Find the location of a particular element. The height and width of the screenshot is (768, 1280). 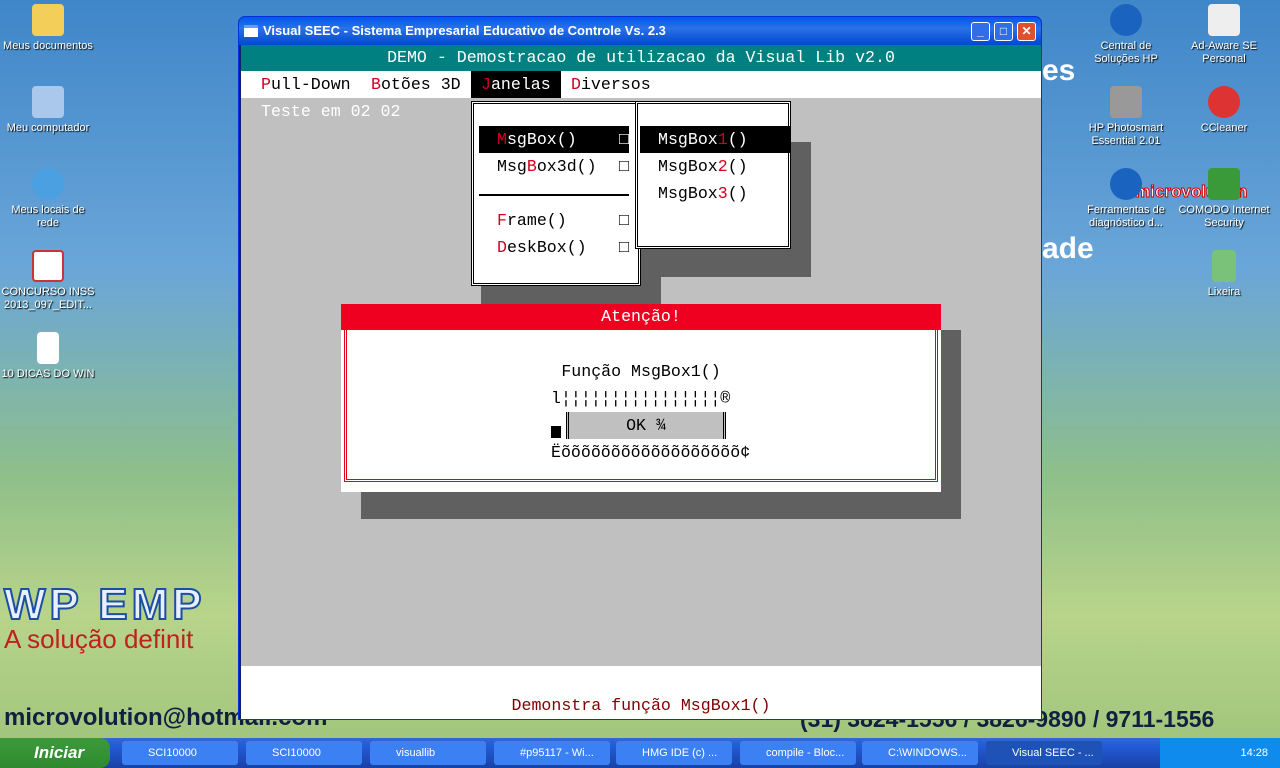

icon-label: Meu computador is located at coordinates (48, 128).